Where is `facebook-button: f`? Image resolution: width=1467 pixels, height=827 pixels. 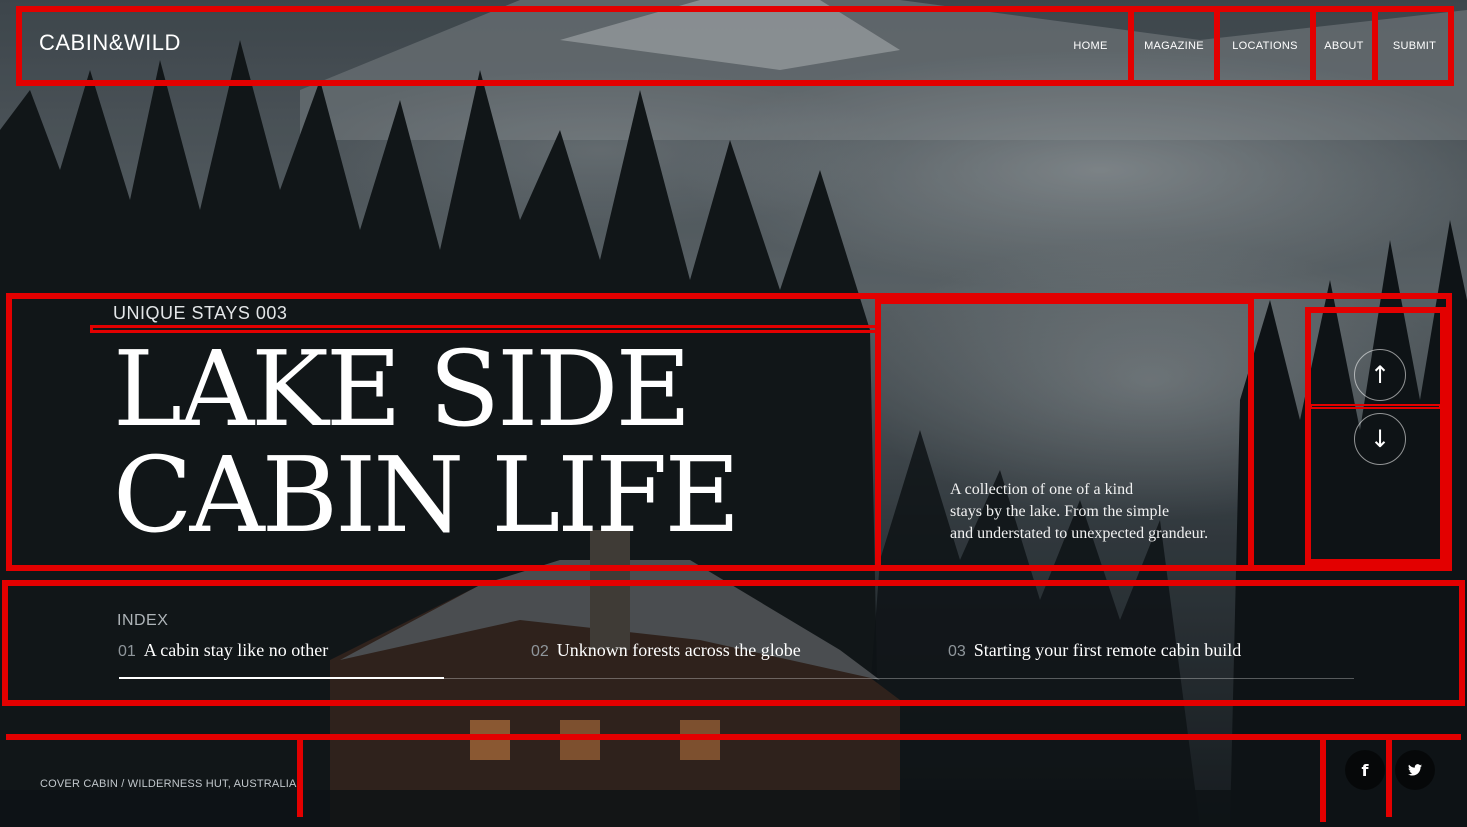 facebook-button: f is located at coordinates (1365, 770).